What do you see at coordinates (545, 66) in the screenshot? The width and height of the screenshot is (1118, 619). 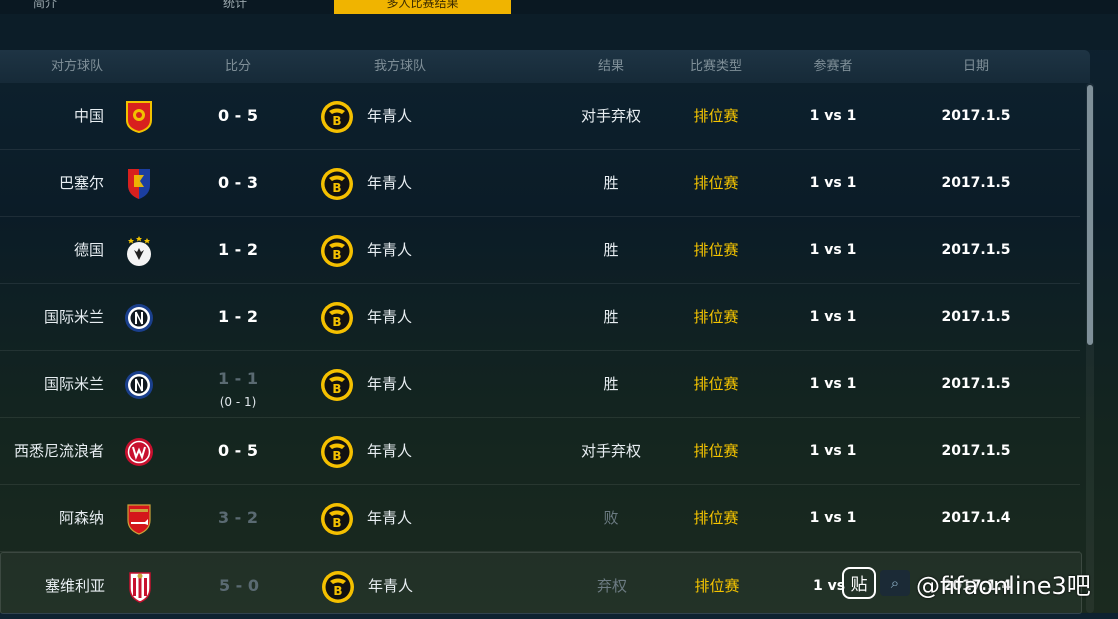 I see `table-header: 对方球队 比分 我方球队 结果 比赛类型 参赛者 日期` at bounding box center [545, 66].